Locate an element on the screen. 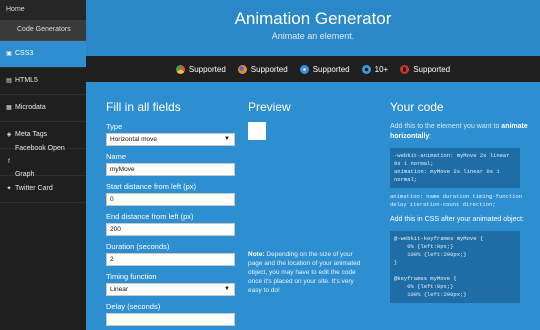 The width and height of the screenshot is (540, 330). support-opera: Supported is located at coordinates (425, 69).